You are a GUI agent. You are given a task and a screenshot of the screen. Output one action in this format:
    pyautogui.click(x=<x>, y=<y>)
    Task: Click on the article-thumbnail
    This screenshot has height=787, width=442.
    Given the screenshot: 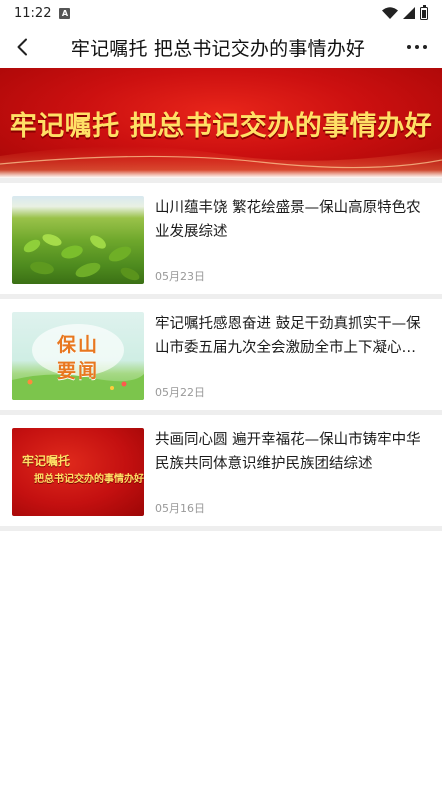 What is the action you would take?
    pyautogui.click(x=78, y=240)
    